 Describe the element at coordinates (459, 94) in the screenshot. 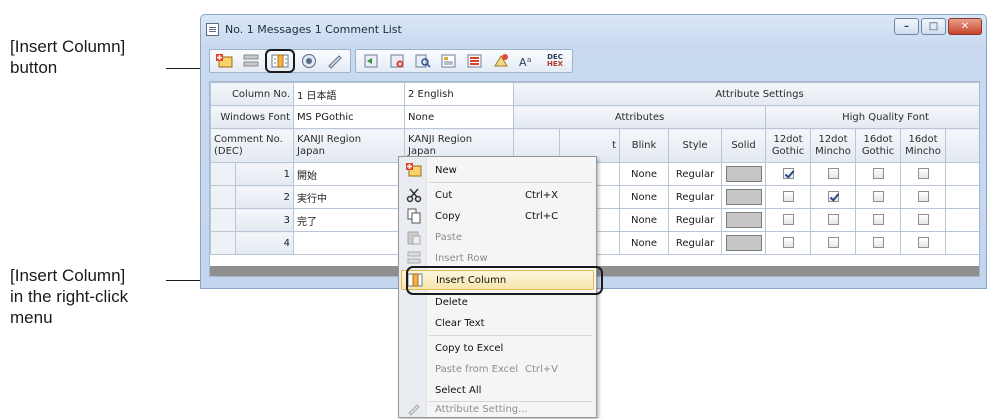

I see `column-2-number: 2 English` at that location.